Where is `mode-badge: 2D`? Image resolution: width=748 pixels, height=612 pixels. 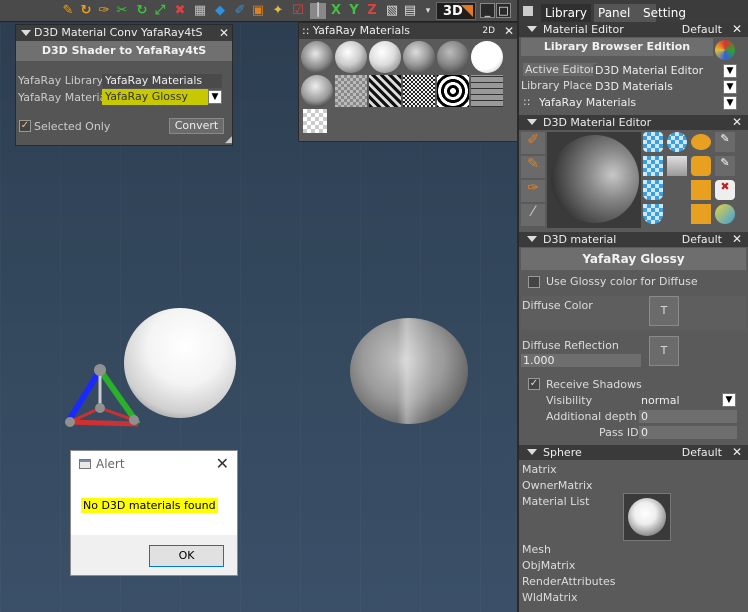 mode-badge: 2D is located at coordinates (488, 31).